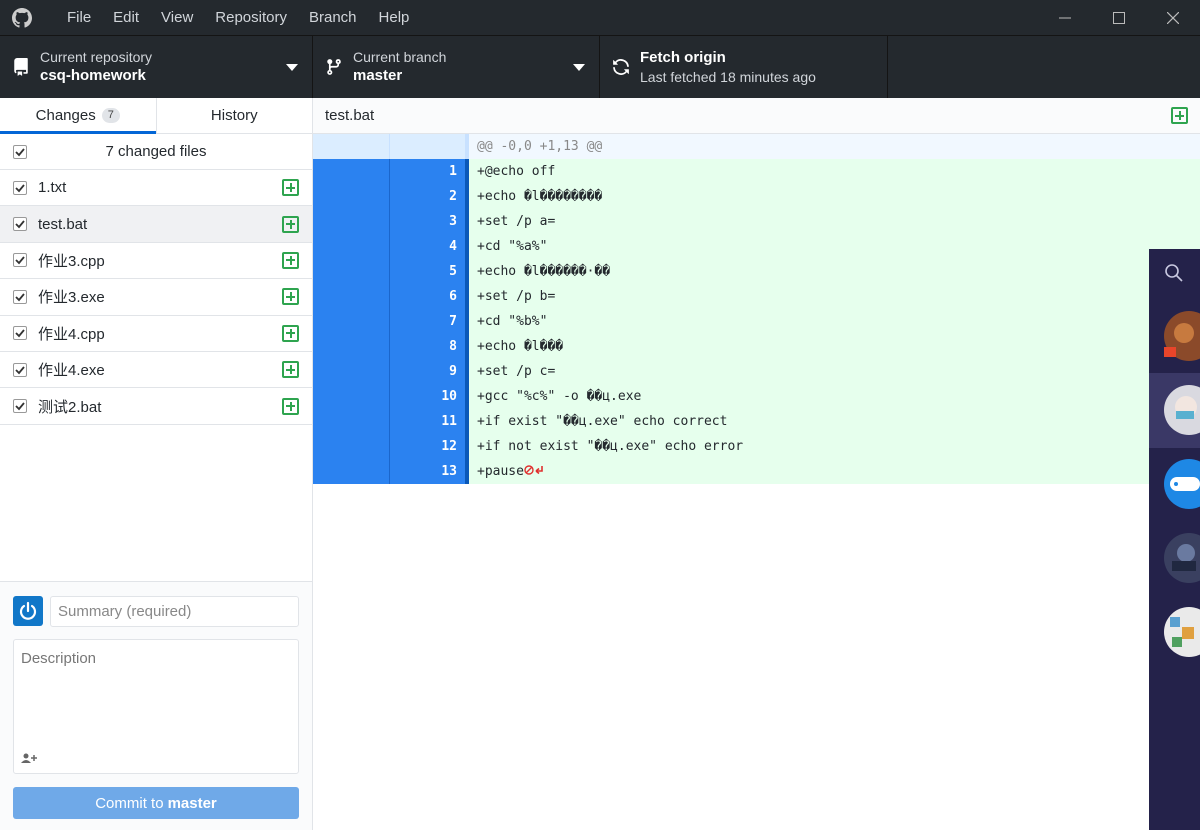  I want to click on diff-line-text: +pause, so click(500, 471).